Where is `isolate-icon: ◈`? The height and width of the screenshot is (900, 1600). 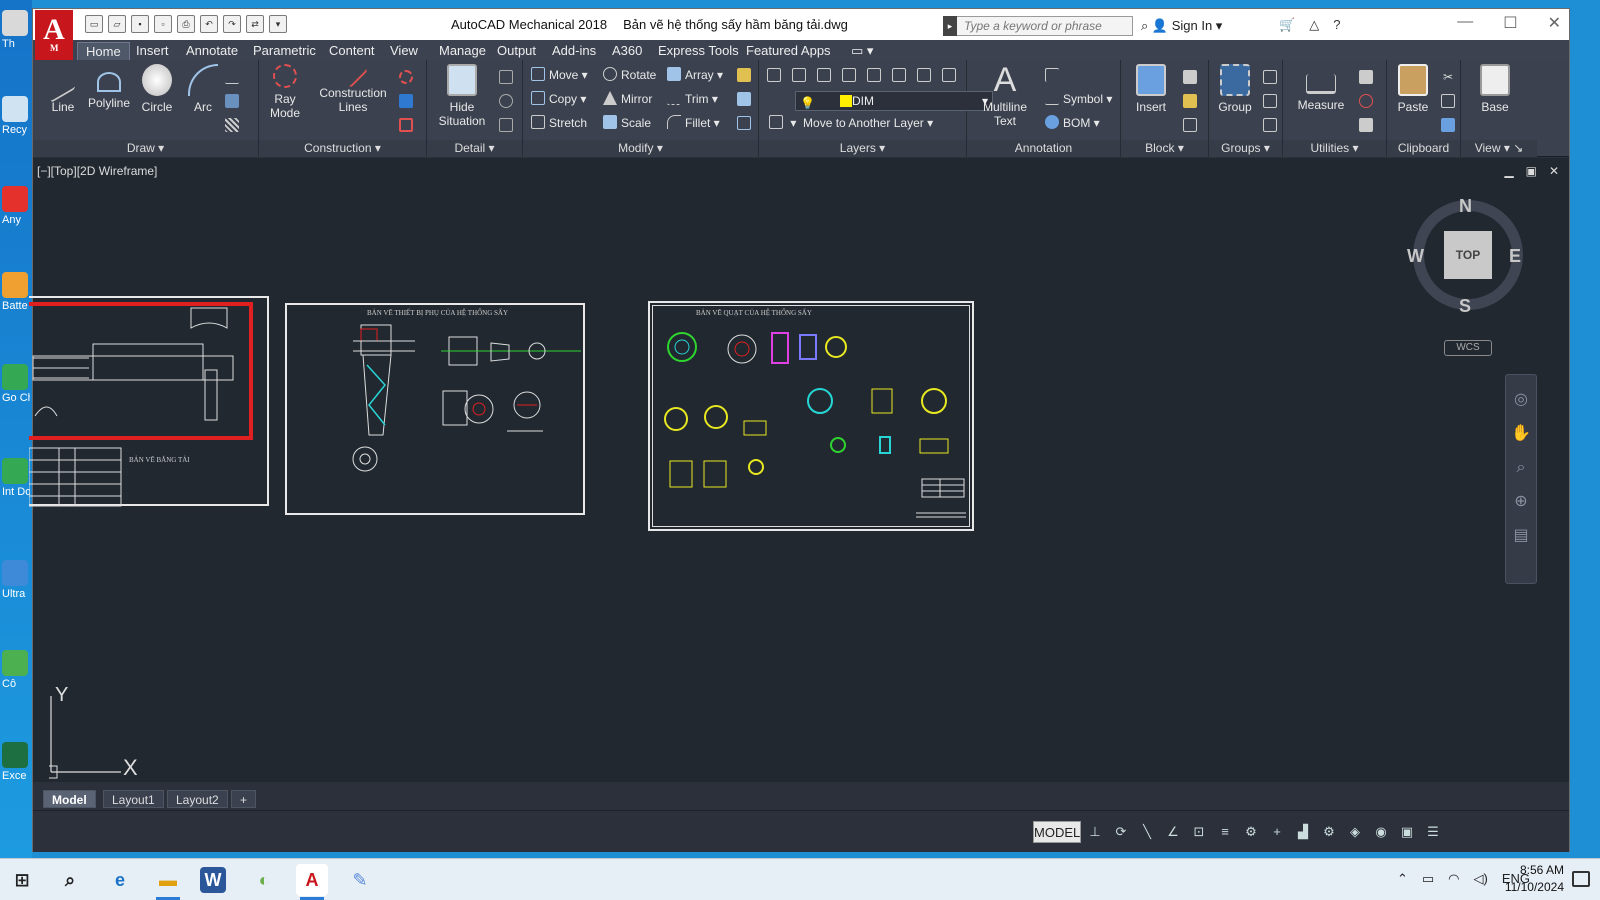 isolate-icon: ◈ is located at coordinates (1355, 832).